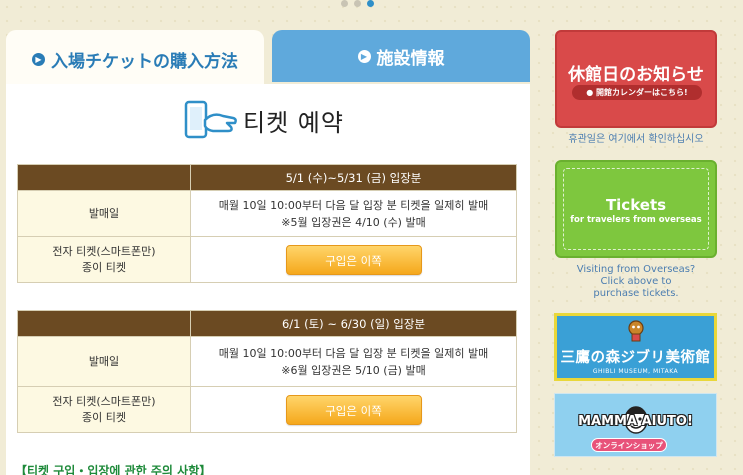 This screenshot has height=475, width=743. I want to click on closed-days-caption: 휴관일은 여기에서 확인하십시오, so click(636, 140).